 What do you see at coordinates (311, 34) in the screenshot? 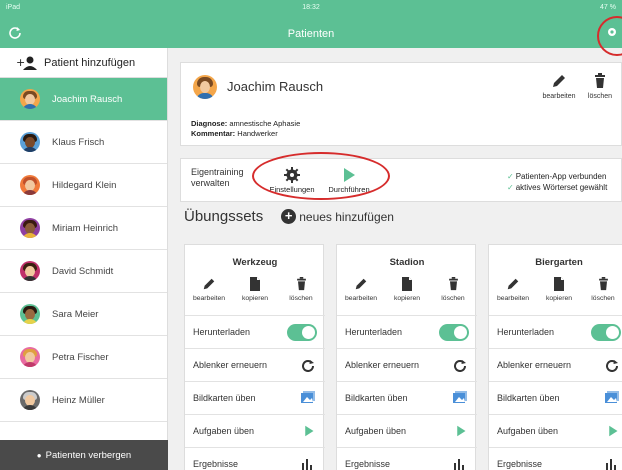
I see `page-title: Patienten` at bounding box center [311, 34].